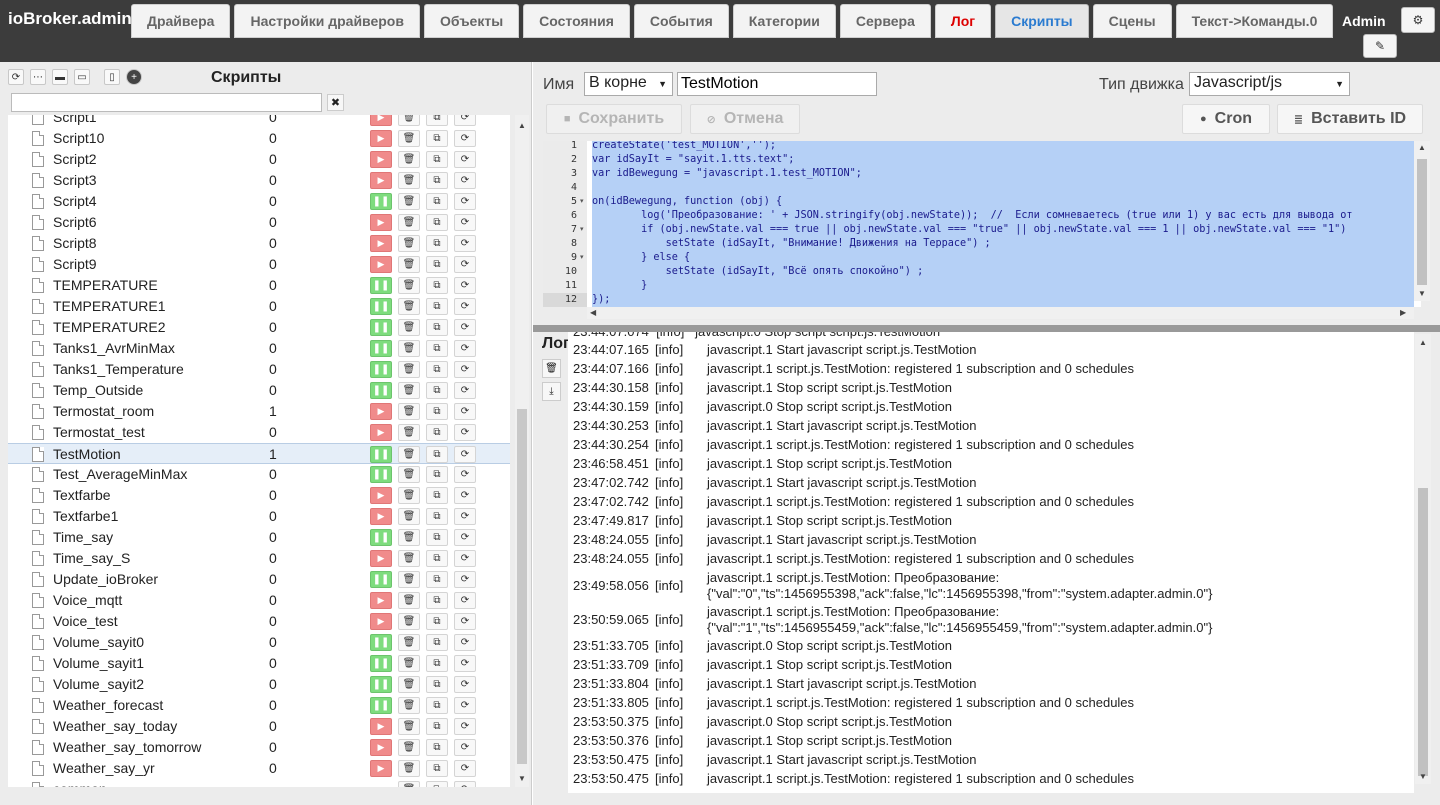 The width and height of the screenshot is (1440, 805). What do you see at coordinates (1423, 632) in the screenshot?
I see `log-scroll-thumb` at bounding box center [1423, 632].